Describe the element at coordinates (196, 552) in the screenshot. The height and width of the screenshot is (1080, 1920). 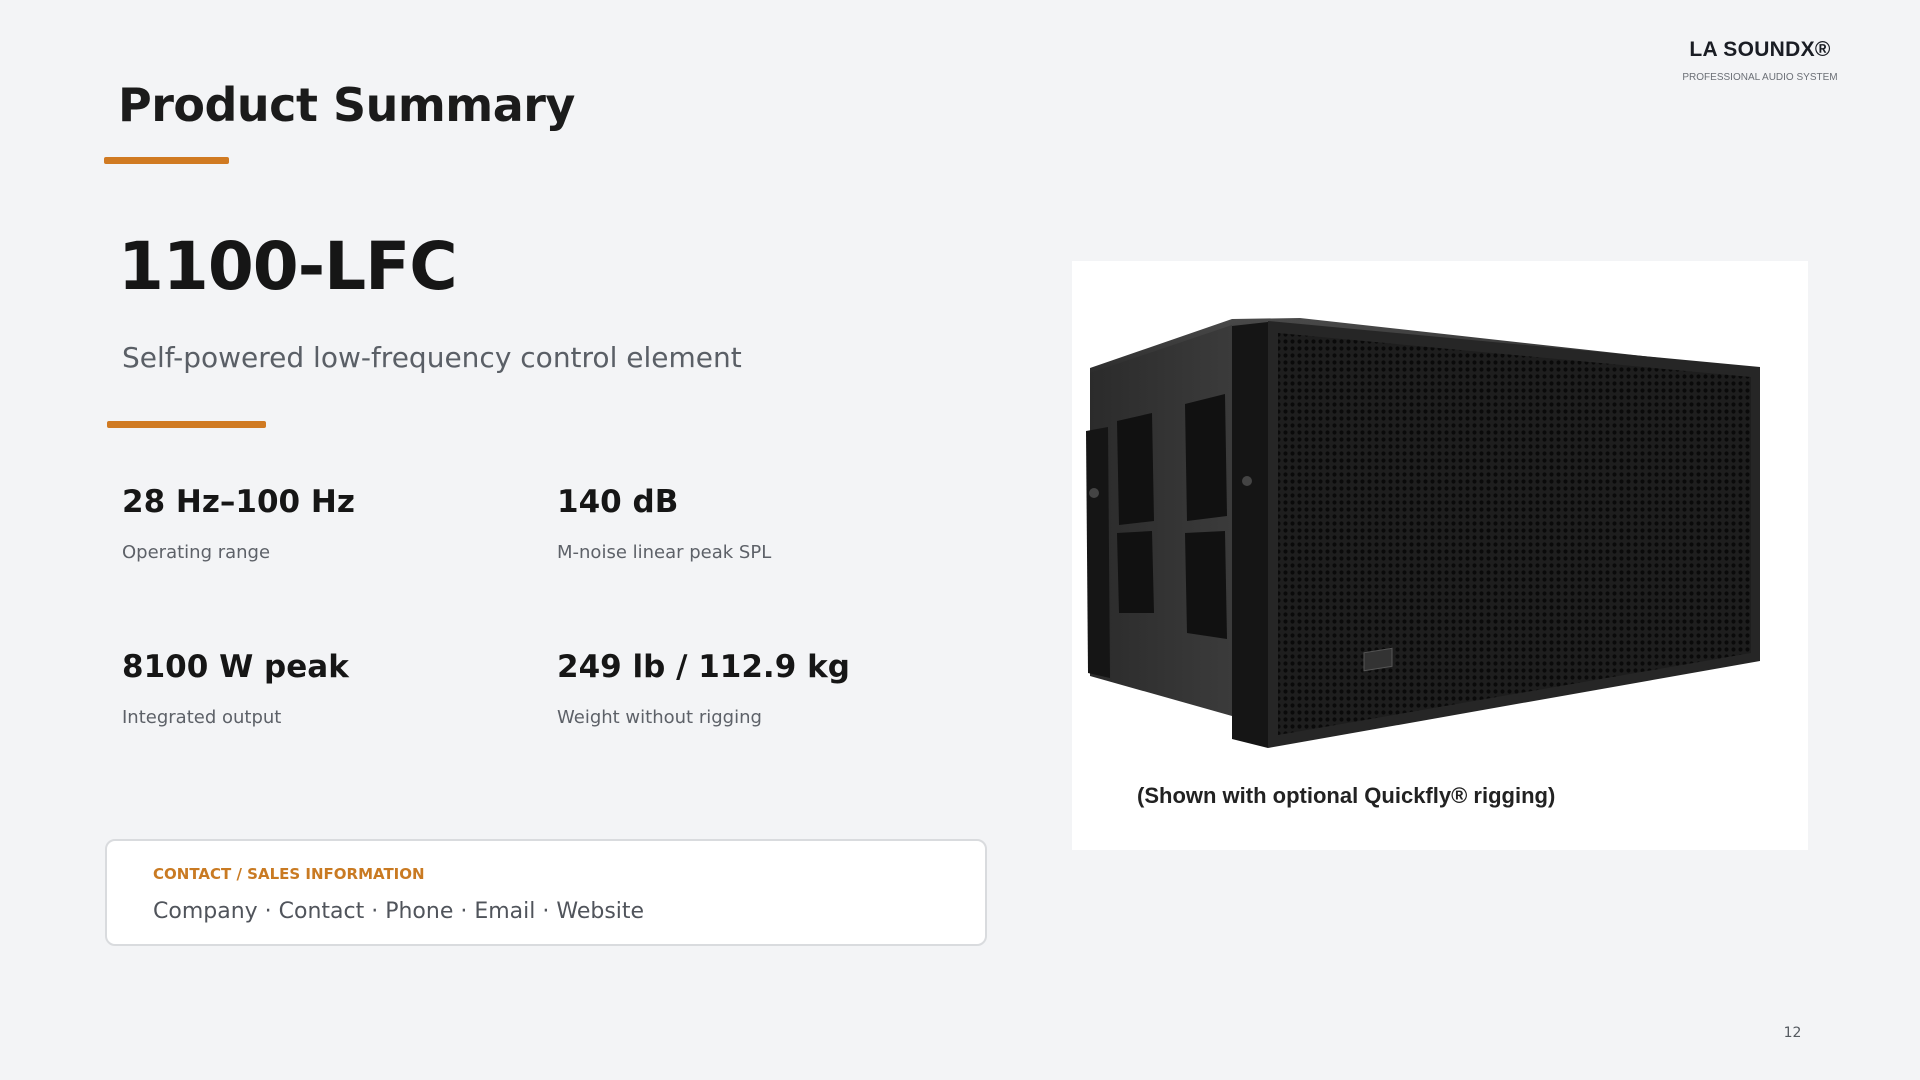
I see `spec-label: Operating range` at that location.